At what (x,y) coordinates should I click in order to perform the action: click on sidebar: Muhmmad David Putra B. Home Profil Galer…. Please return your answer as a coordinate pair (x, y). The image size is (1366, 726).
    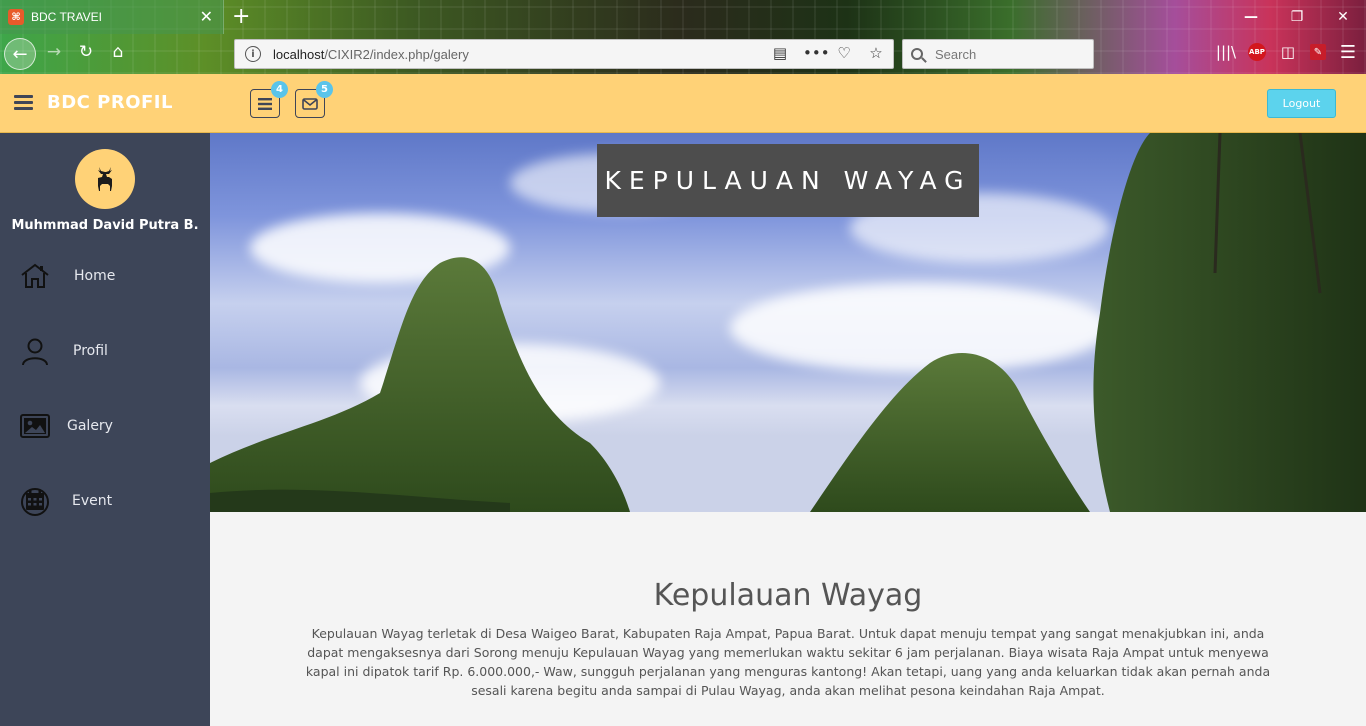
    Looking at the image, I should click on (105, 429).